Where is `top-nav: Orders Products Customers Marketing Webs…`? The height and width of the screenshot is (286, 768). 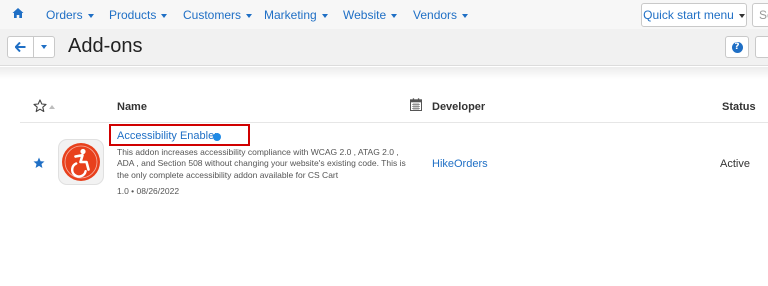 top-nav: Orders Products Customers Marketing Webs… is located at coordinates (384, 14).